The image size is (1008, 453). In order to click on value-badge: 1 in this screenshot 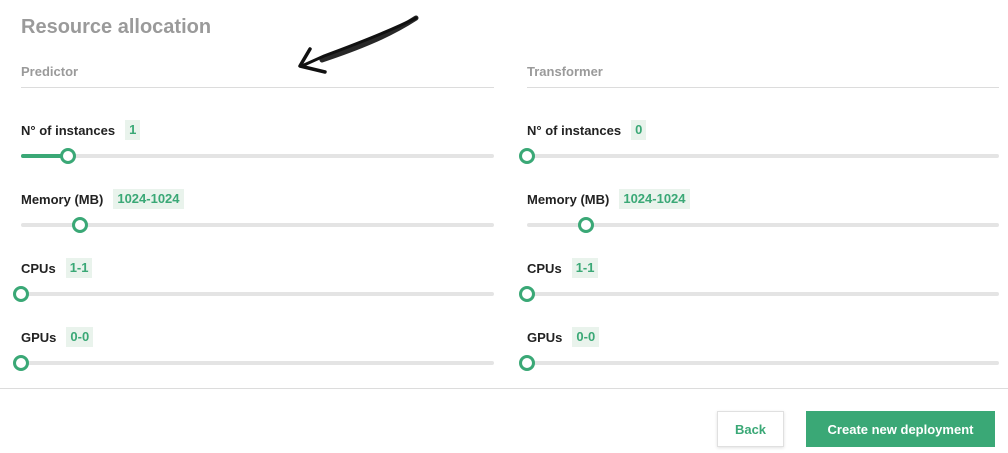, I will do `click(133, 130)`.